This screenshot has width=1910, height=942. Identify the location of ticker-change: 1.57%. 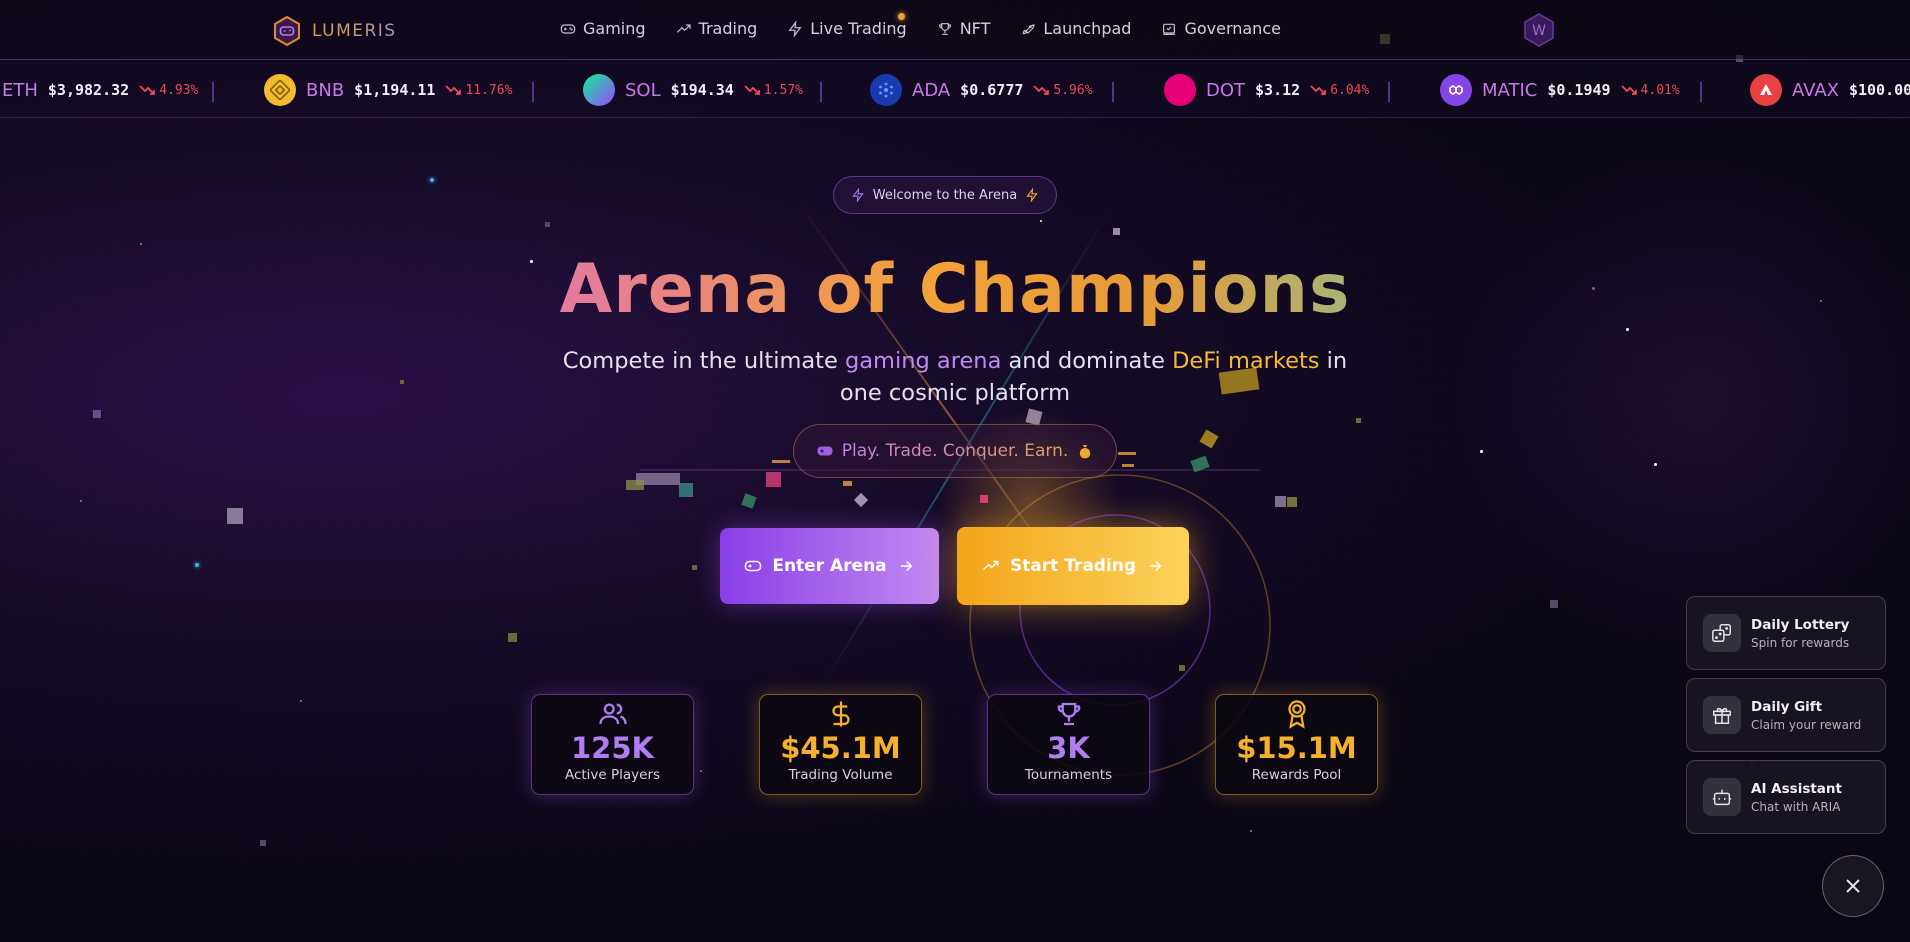
(773, 90).